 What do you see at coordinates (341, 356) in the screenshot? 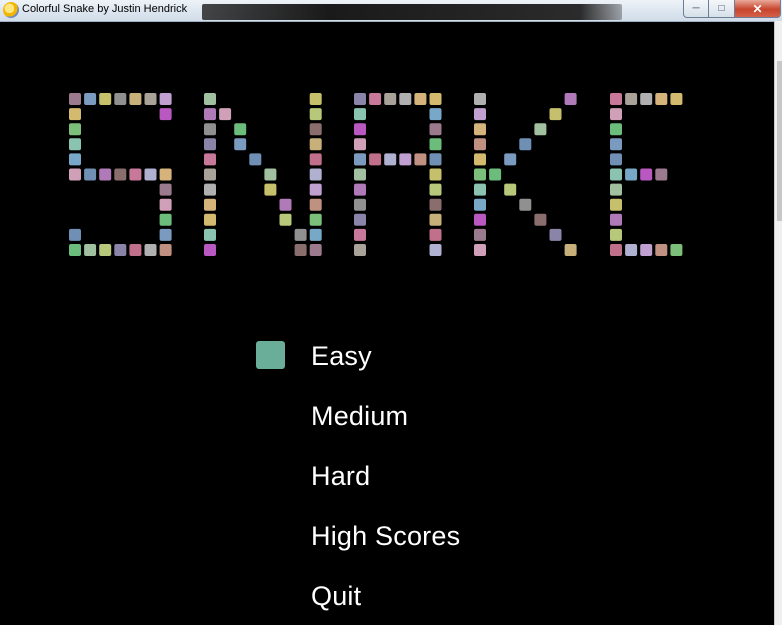
I see `menu-item-easy: Easy` at bounding box center [341, 356].